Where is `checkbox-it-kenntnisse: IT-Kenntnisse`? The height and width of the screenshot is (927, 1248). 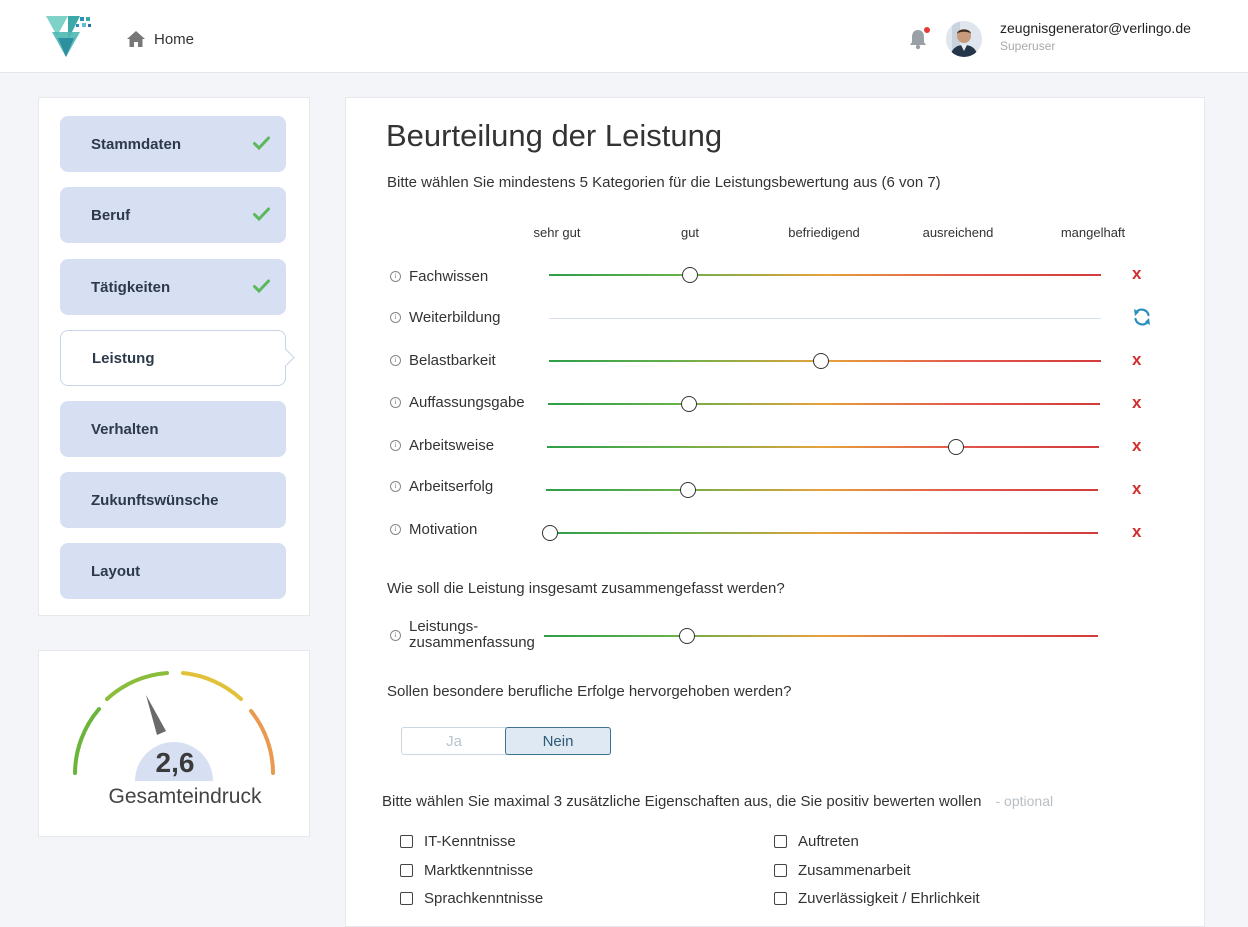 checkbox-it-kenntnisse: IT-Kenntnisse is located at coordinates (458, 841).